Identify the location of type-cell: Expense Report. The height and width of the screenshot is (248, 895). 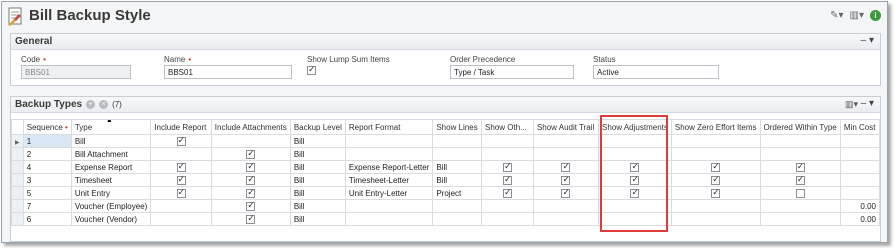
(111, 167).